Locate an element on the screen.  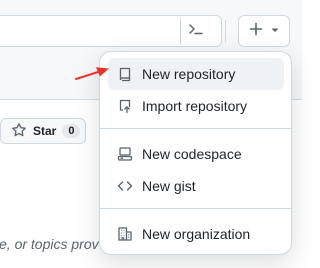
menu-item-new-codespace: New codespace is located at coordinates (196, 154).